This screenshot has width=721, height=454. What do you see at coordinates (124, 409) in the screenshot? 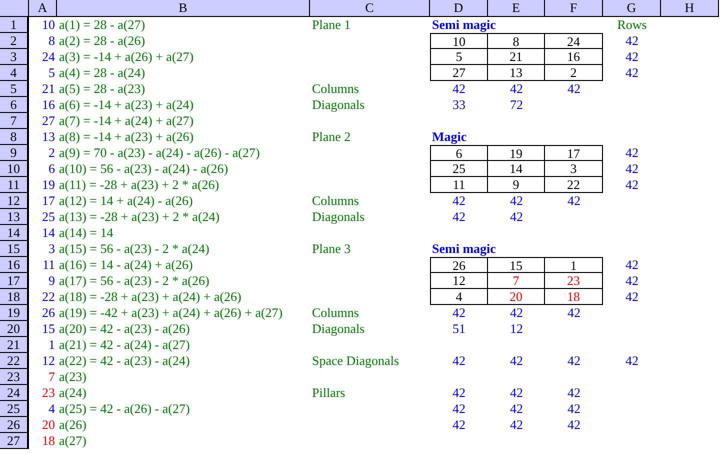
I see `table-cell-text: a(25) = 42 - a(26) - a(27)` at bounding box center [124, 409].